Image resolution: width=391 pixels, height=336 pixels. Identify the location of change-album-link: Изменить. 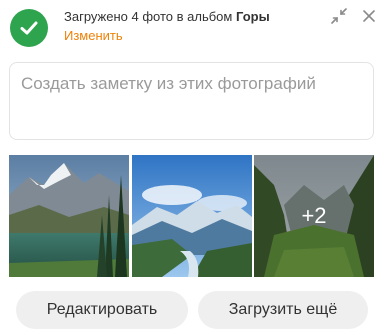
(93, 36).